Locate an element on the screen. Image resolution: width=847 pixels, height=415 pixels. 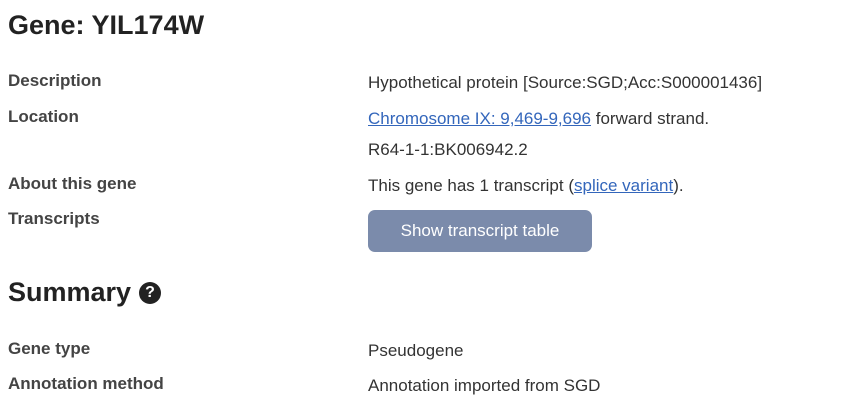
annotation-method-label: Annotation method is located at coordinates (86, 383).